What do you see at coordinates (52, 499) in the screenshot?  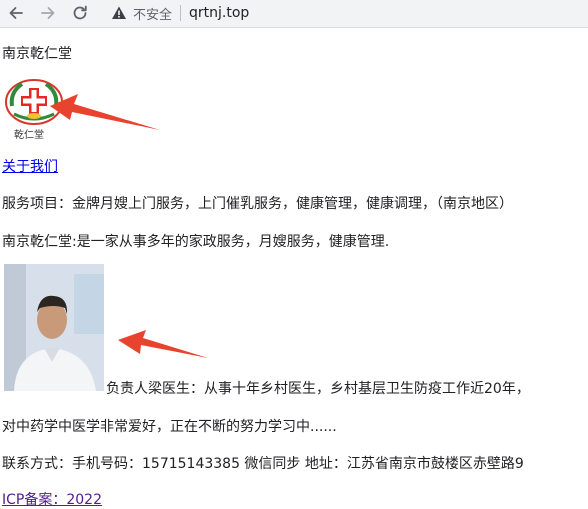 I see `icp-link: ICP备案：2022` at bounding box center [52, 499].